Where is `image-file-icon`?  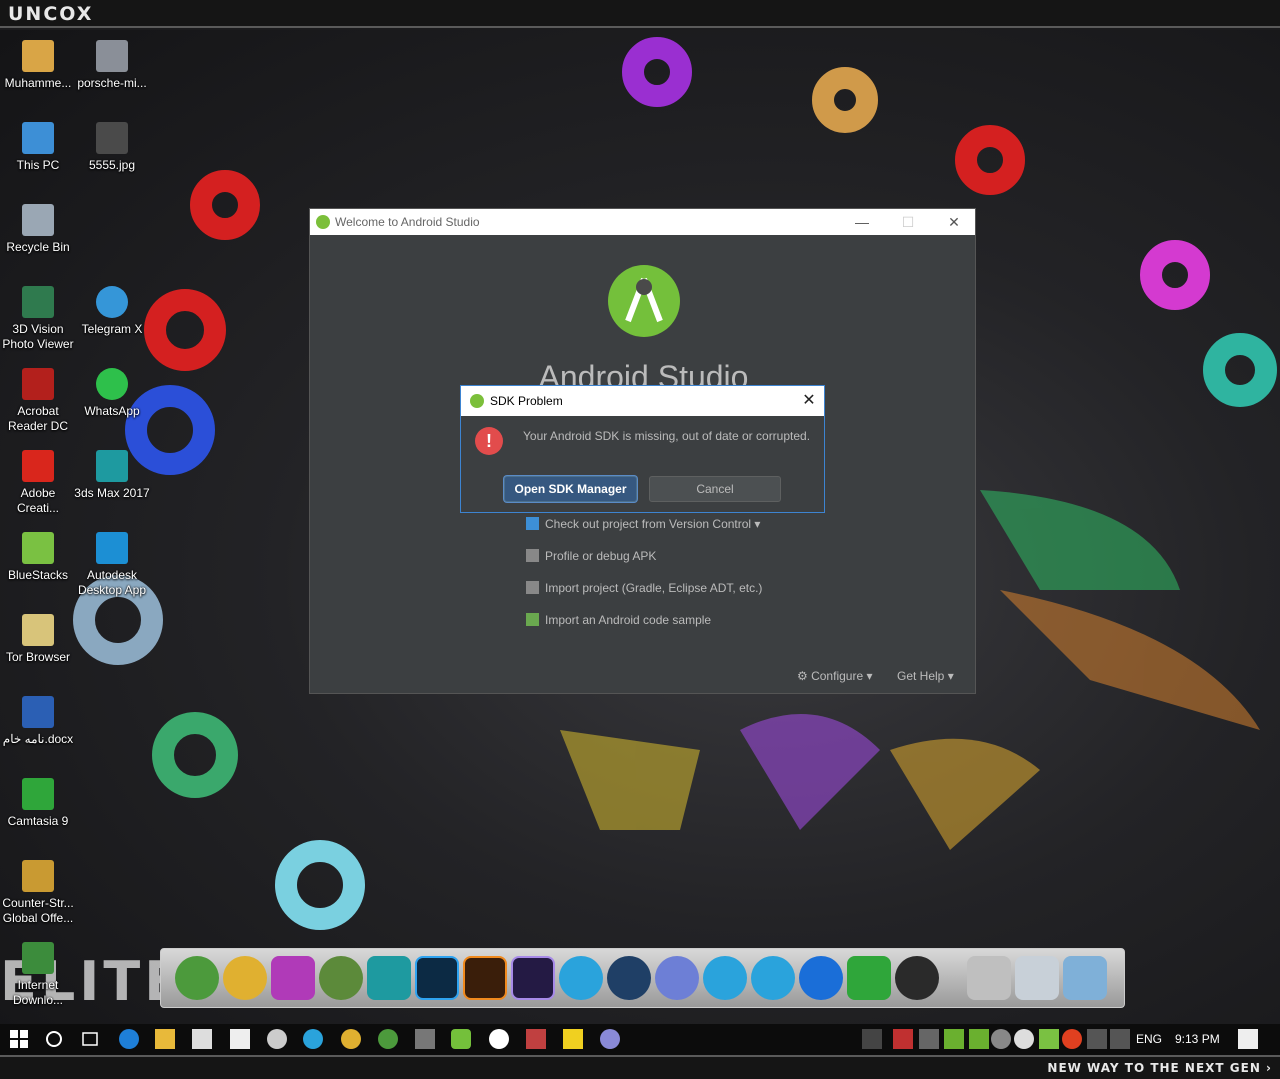
image-file-icon is located at coordinates (112, 56).